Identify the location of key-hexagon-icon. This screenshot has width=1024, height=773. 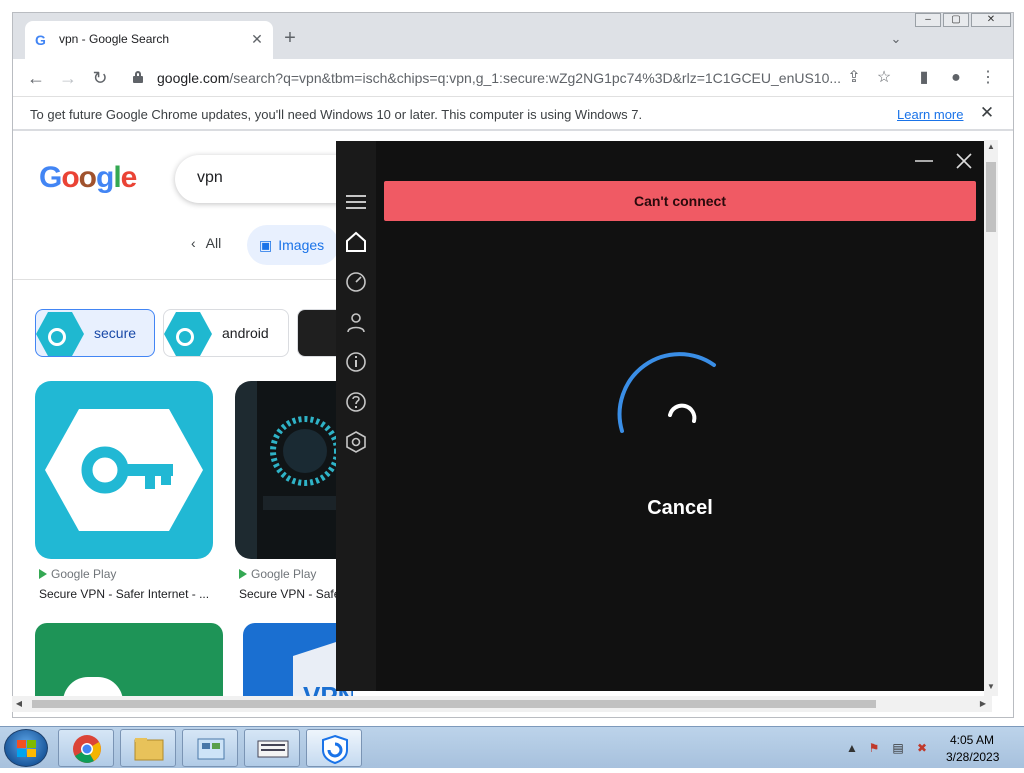
(124, 470).